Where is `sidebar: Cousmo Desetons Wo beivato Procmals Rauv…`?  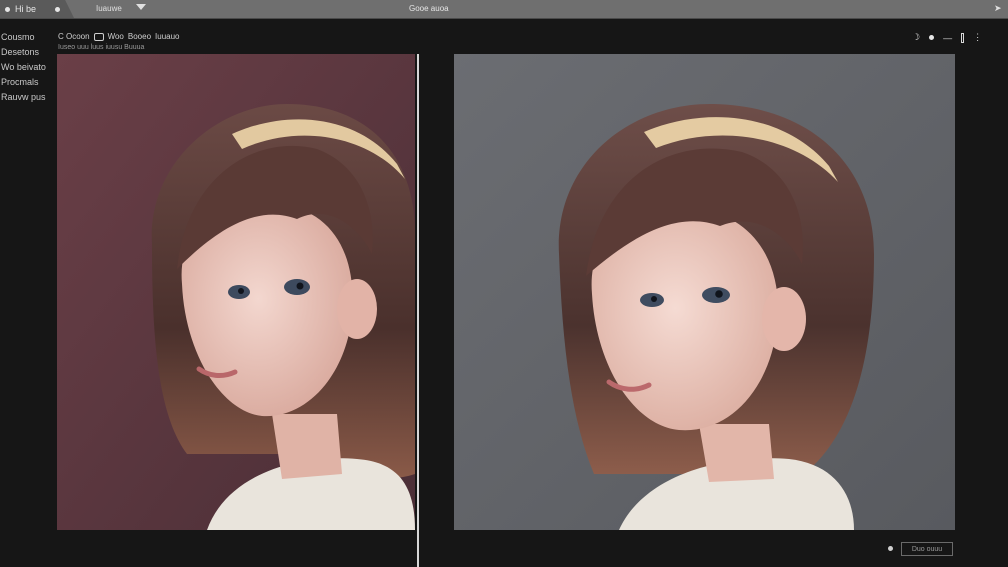
sidebar: Cousmo Desetons Wo beivato Procmals Rauv… is located at coordinates (28, 67).